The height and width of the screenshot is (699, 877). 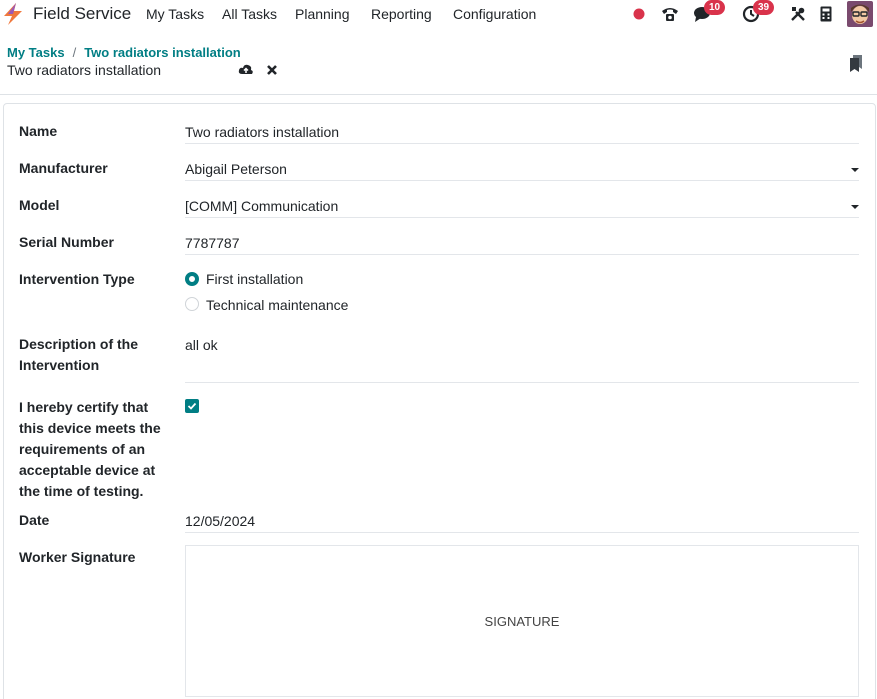 I want to click on model-label: Model, so click(x=39, y=205).